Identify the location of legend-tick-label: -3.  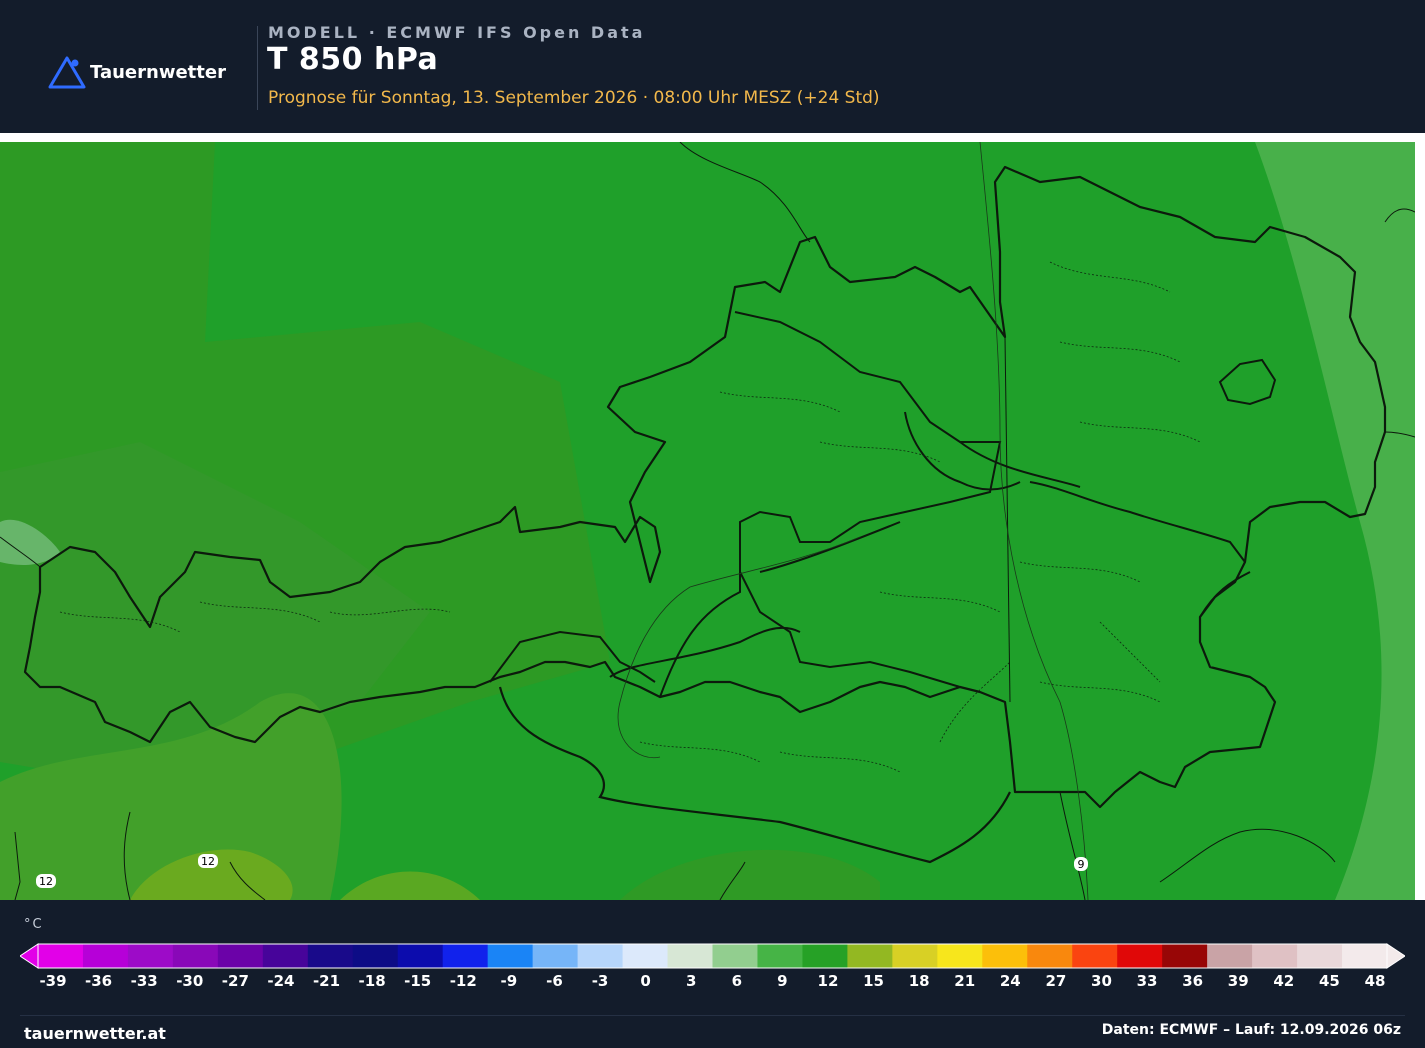
(600, 981).